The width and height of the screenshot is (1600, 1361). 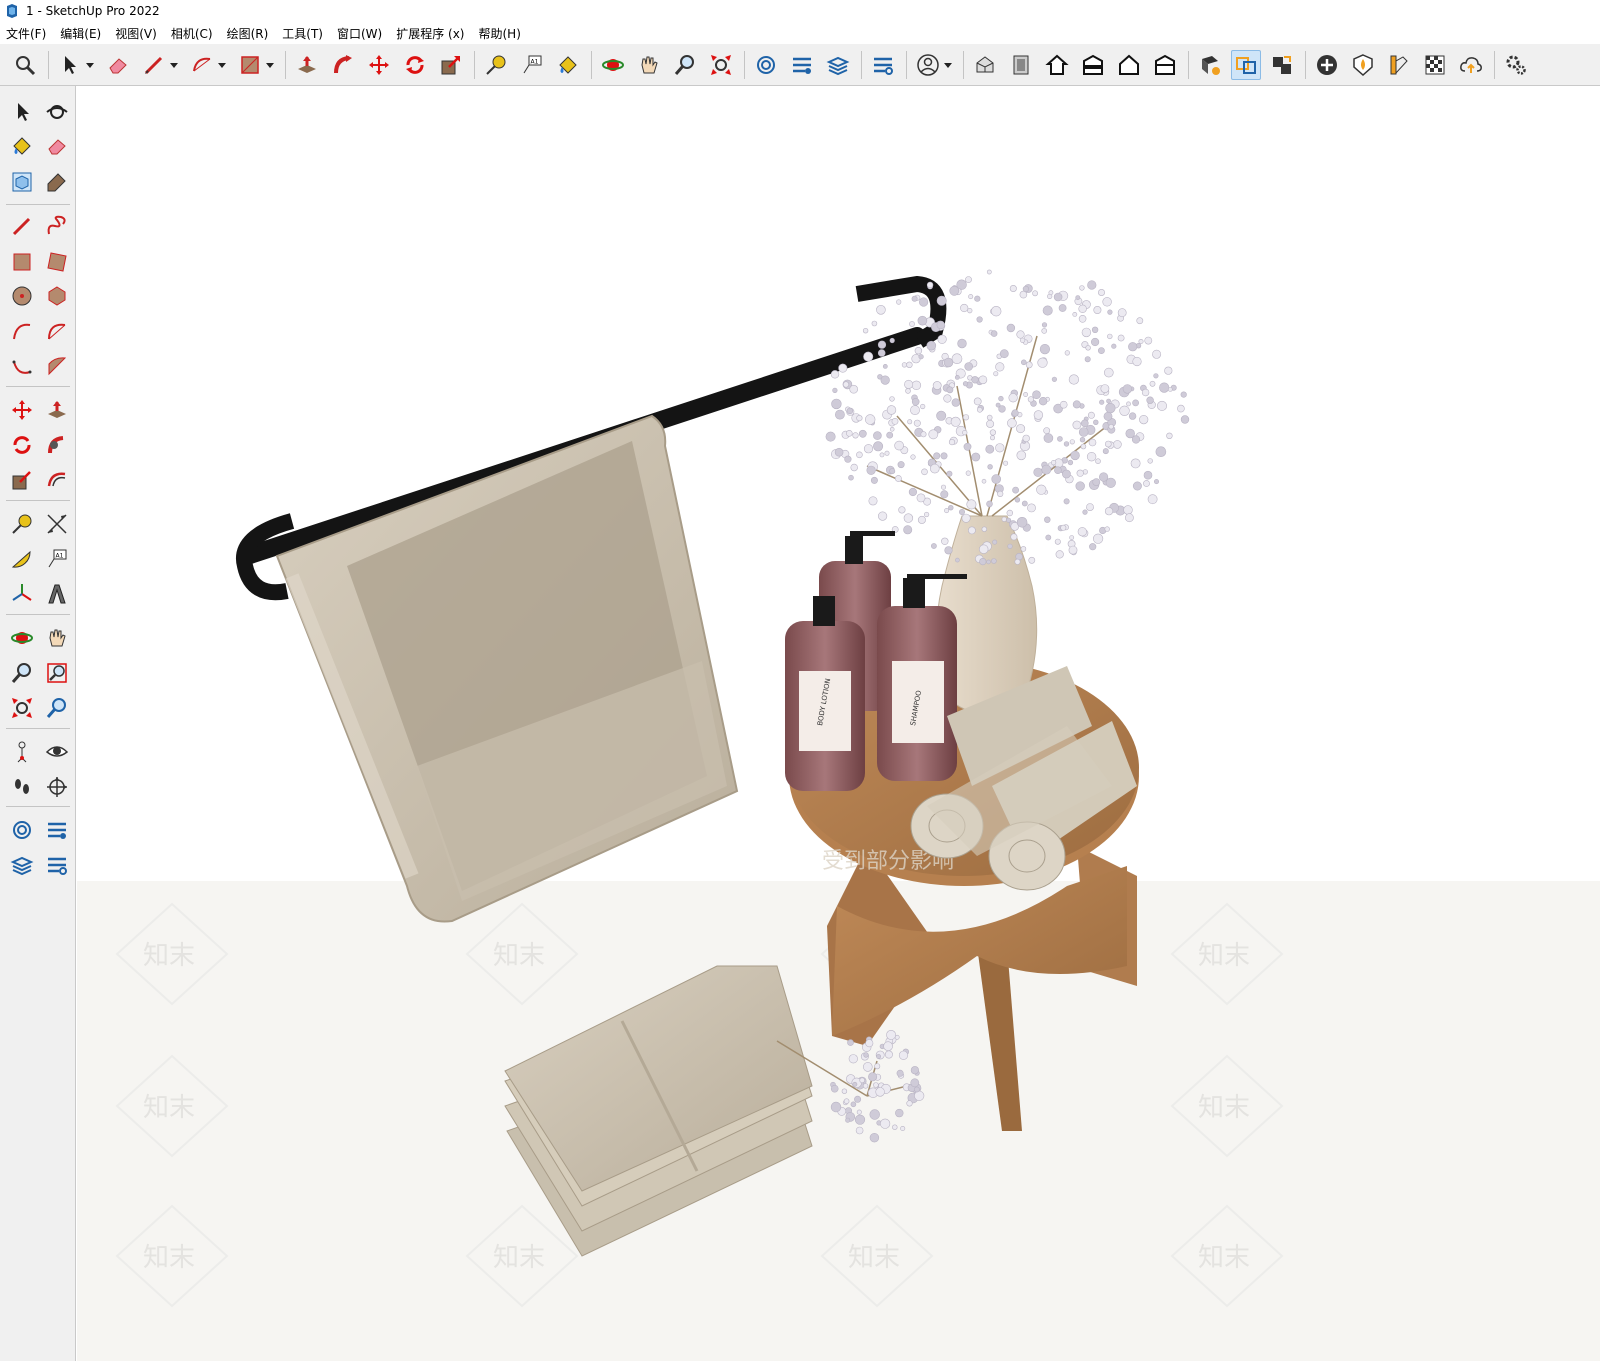 I want to click on 2point-arc-icon, so click(x=57, y=331).